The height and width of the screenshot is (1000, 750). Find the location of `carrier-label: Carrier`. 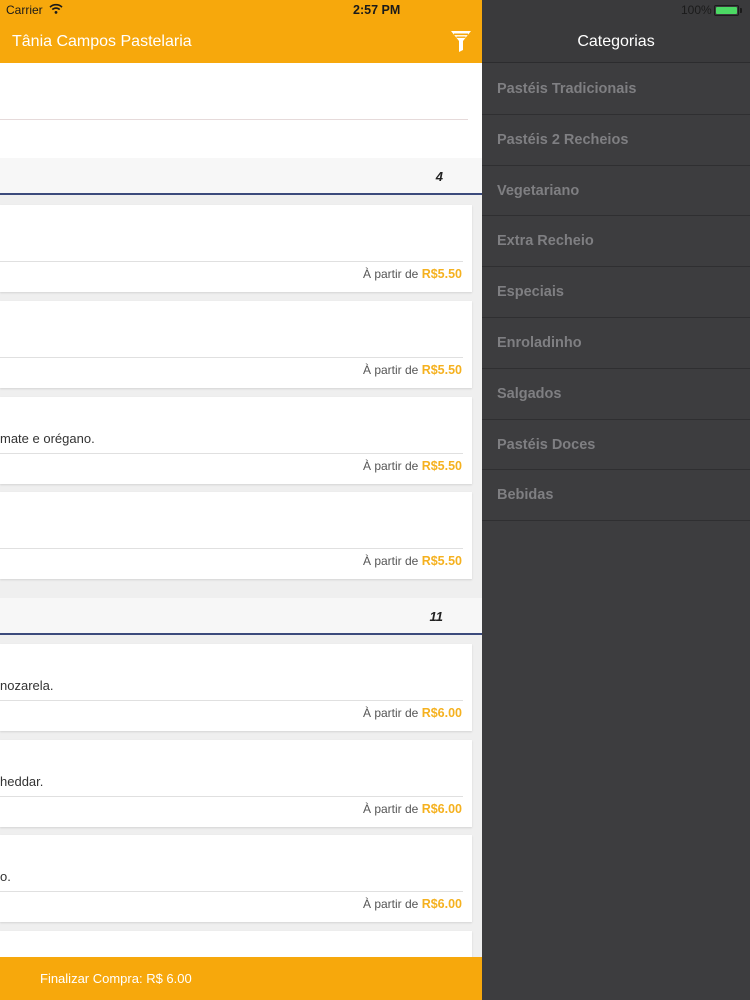

carrier-label: Carrier is located at coordinates (24, 10).